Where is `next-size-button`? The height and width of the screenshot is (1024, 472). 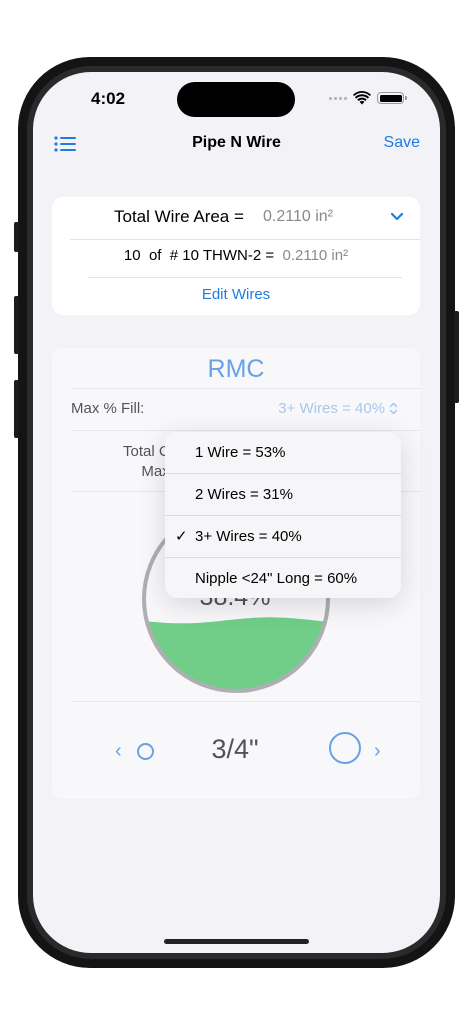
next-size-button is located at coordinates (345, 748).